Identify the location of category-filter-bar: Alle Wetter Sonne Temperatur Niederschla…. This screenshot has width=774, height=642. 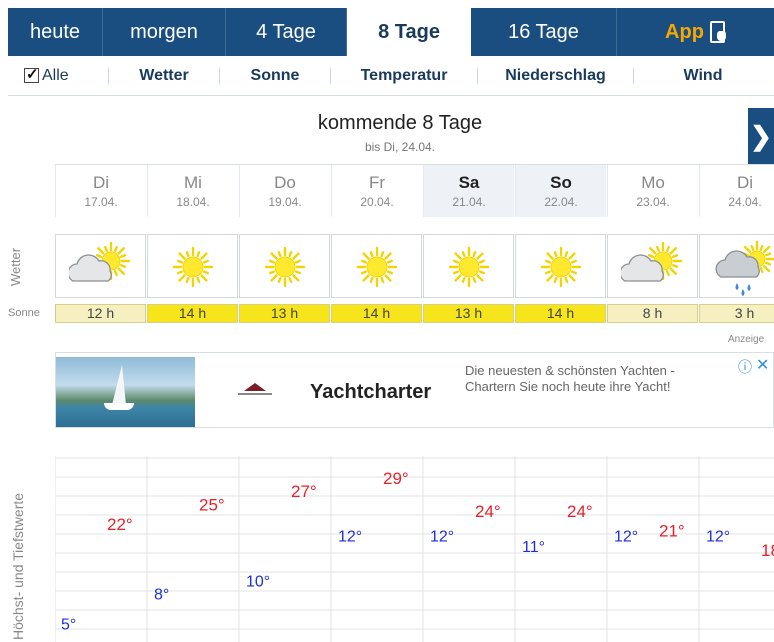
(391, 76).